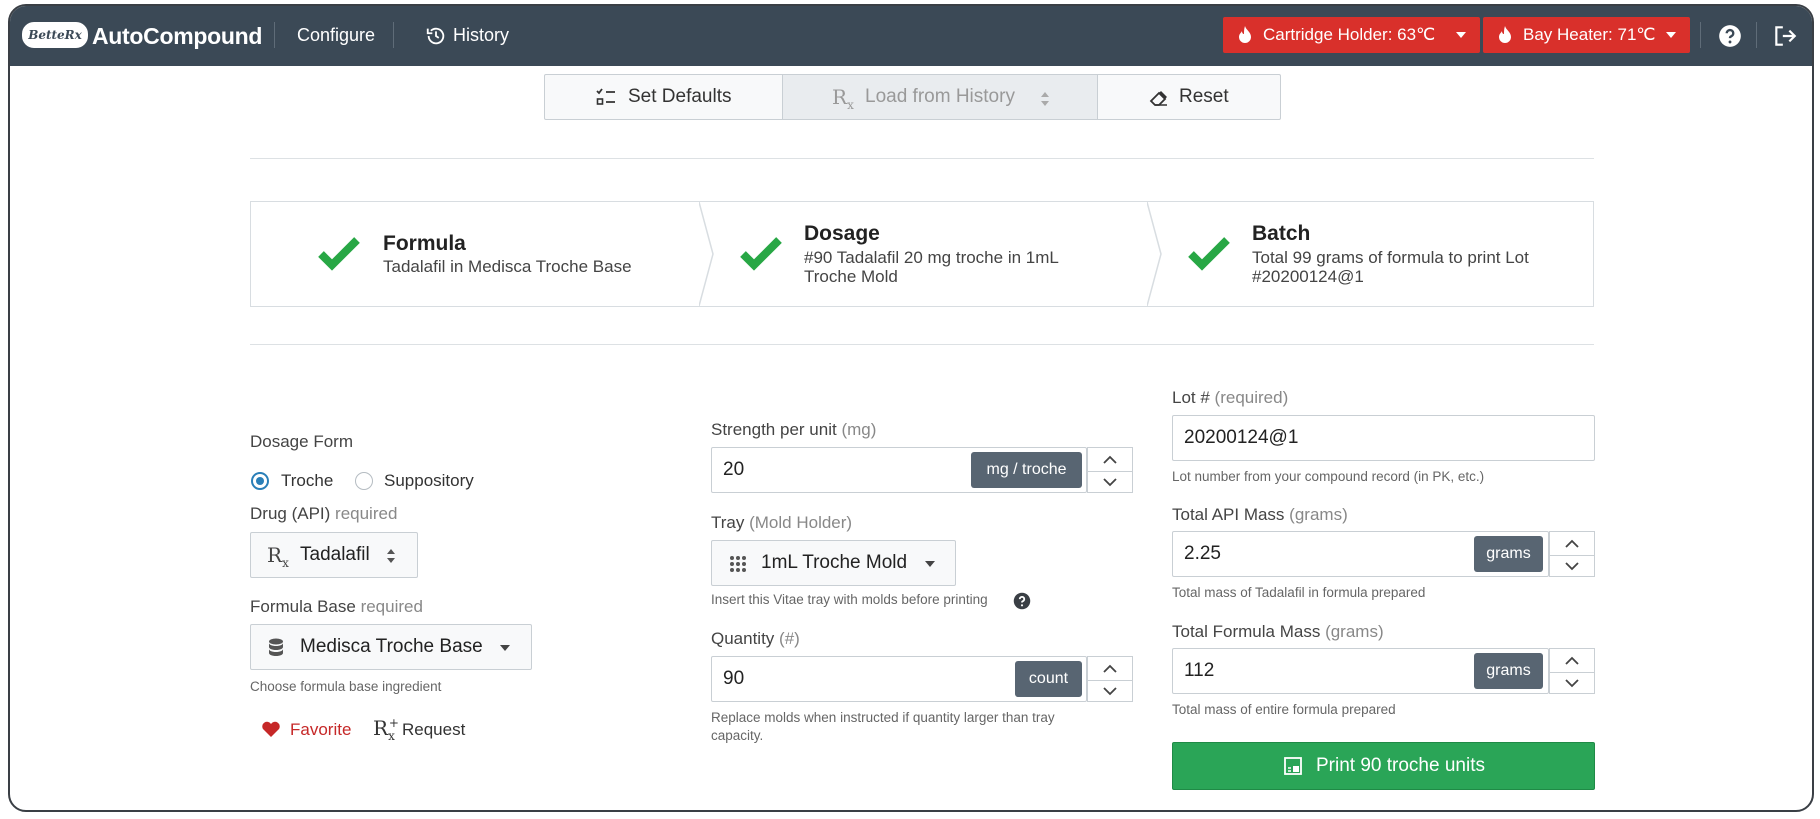 Image resolution: width=1820 pixels, height=819 pixels. Describe the element at coordinates (55, 35) in the screenshot. I see `brand-logo: BetteRx` at that location.